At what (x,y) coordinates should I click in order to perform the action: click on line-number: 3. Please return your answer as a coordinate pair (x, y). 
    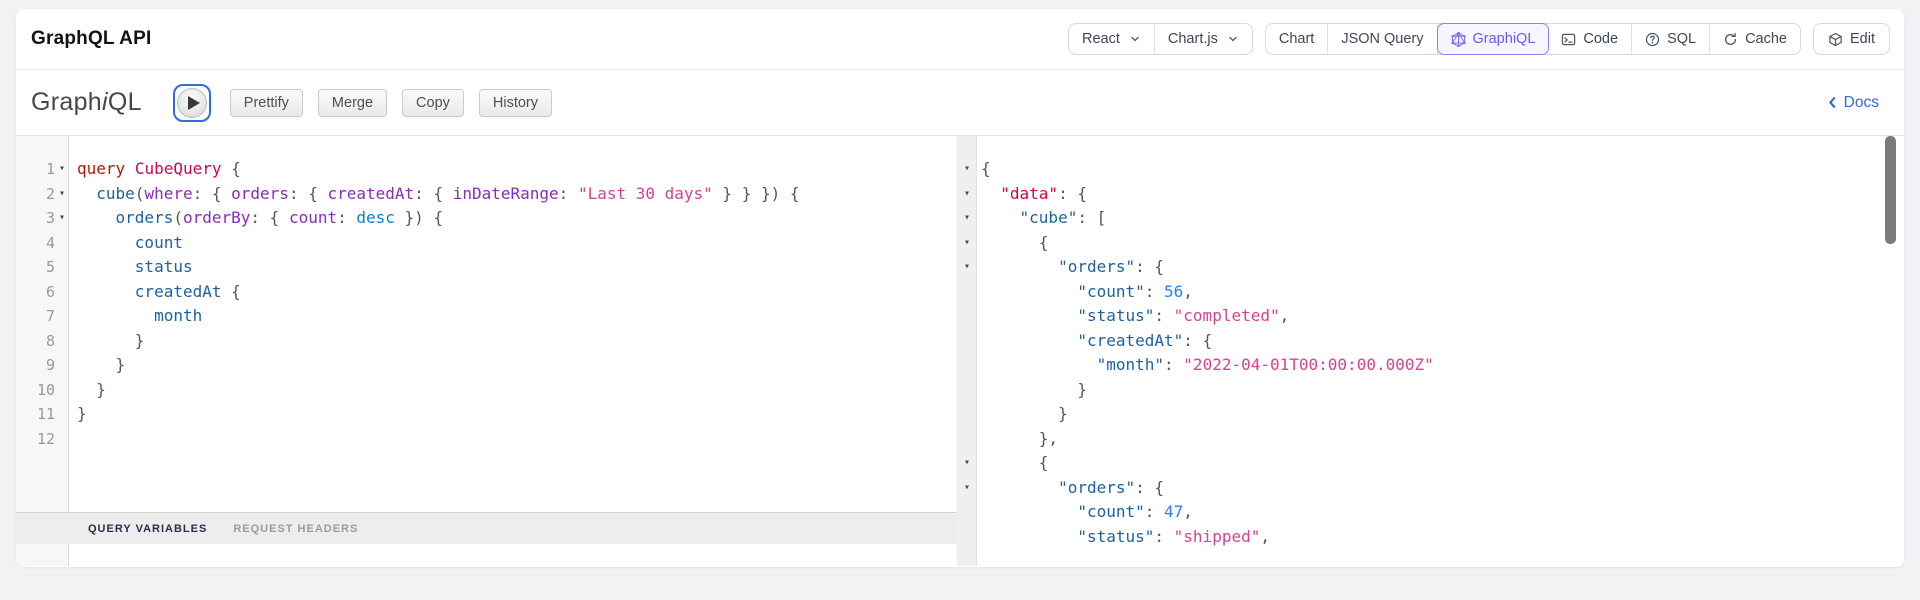
    Looking at the image, I should click on (50, 218).